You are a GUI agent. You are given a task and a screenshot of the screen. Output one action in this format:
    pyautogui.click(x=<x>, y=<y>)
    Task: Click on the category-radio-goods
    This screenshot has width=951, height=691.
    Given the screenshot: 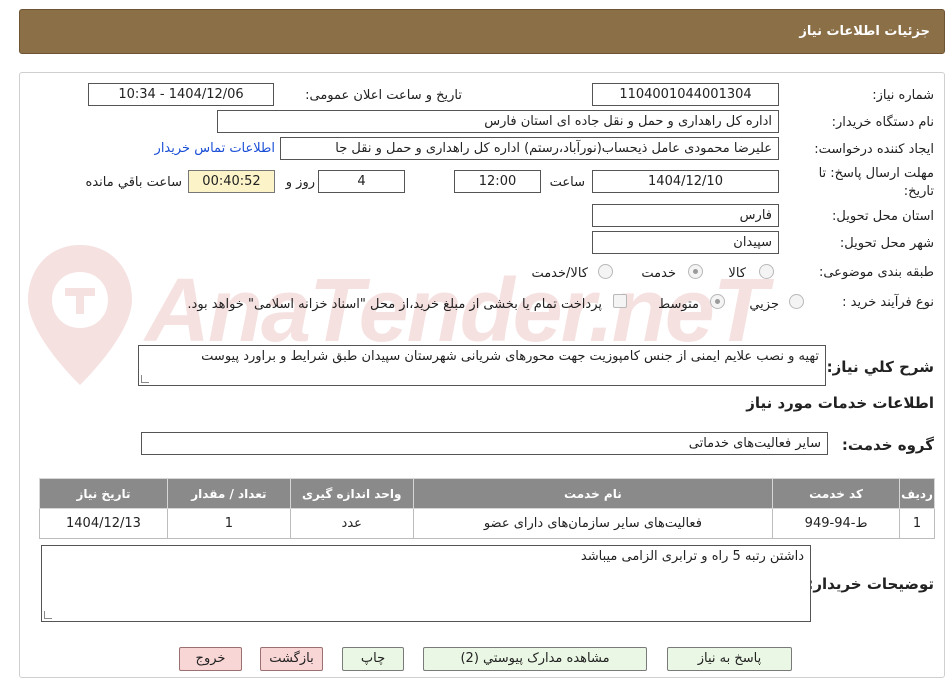 What is the action you would take?
    pyautogui.click(x=766, y=271)
    